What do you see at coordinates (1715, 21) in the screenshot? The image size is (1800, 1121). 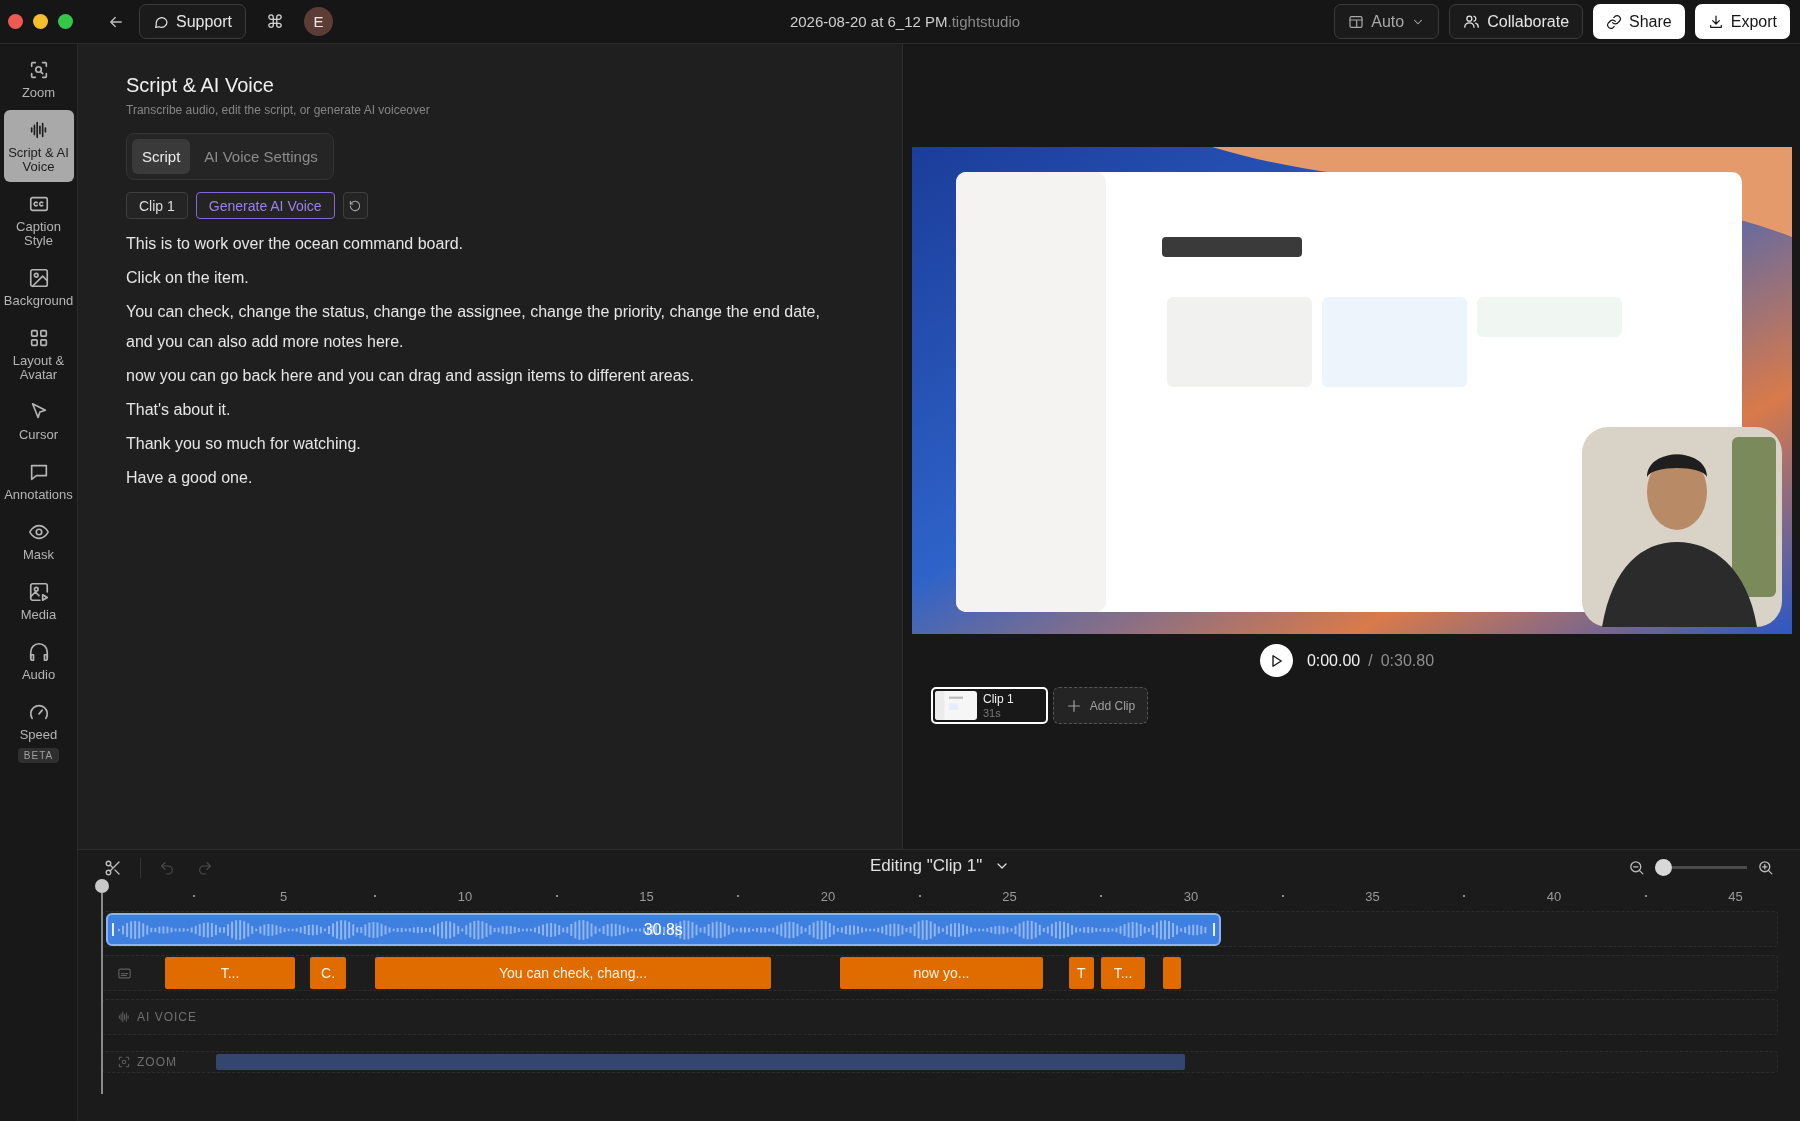 I see `download-icon` at bounding box center [1715, 21].